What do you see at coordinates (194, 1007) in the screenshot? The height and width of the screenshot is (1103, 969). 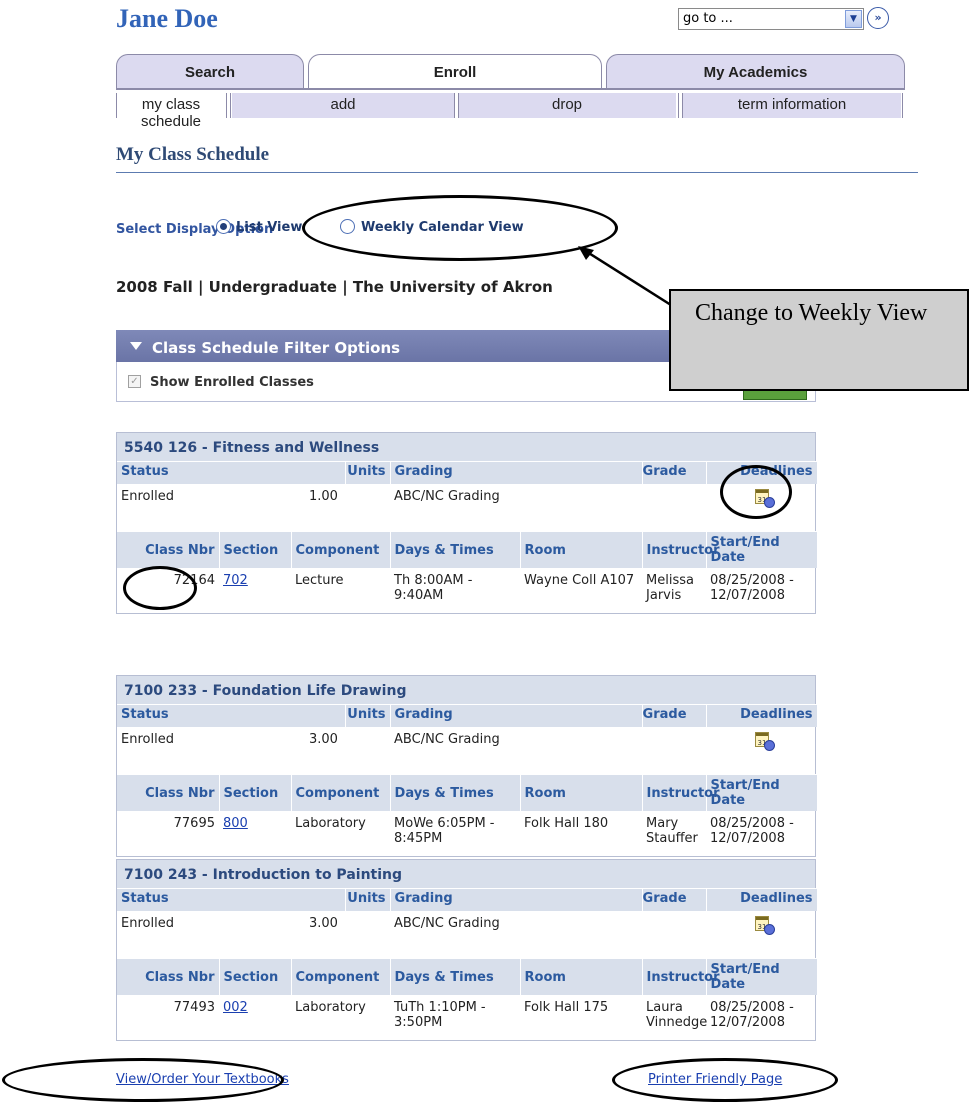 I see `class-nbr: 77493` at bounding box center [194, 1007].